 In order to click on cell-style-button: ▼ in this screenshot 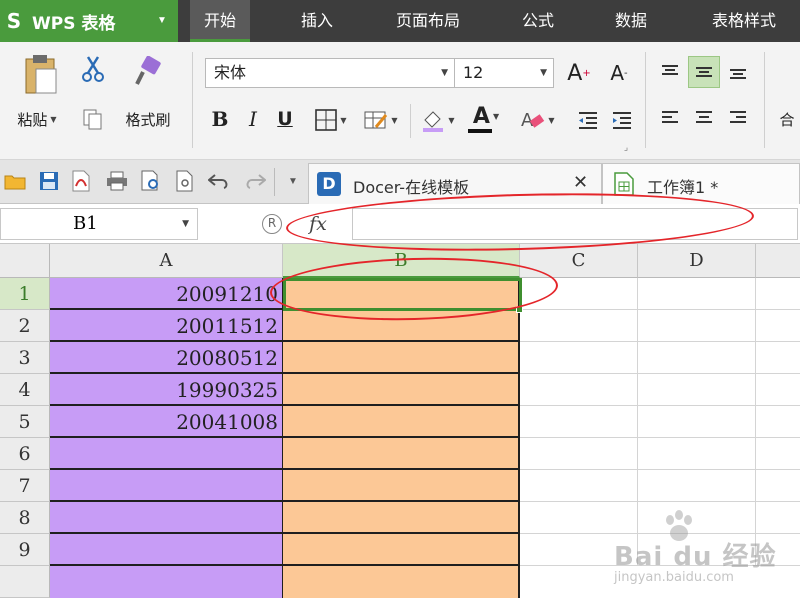, I will do `click(381, 120)`.